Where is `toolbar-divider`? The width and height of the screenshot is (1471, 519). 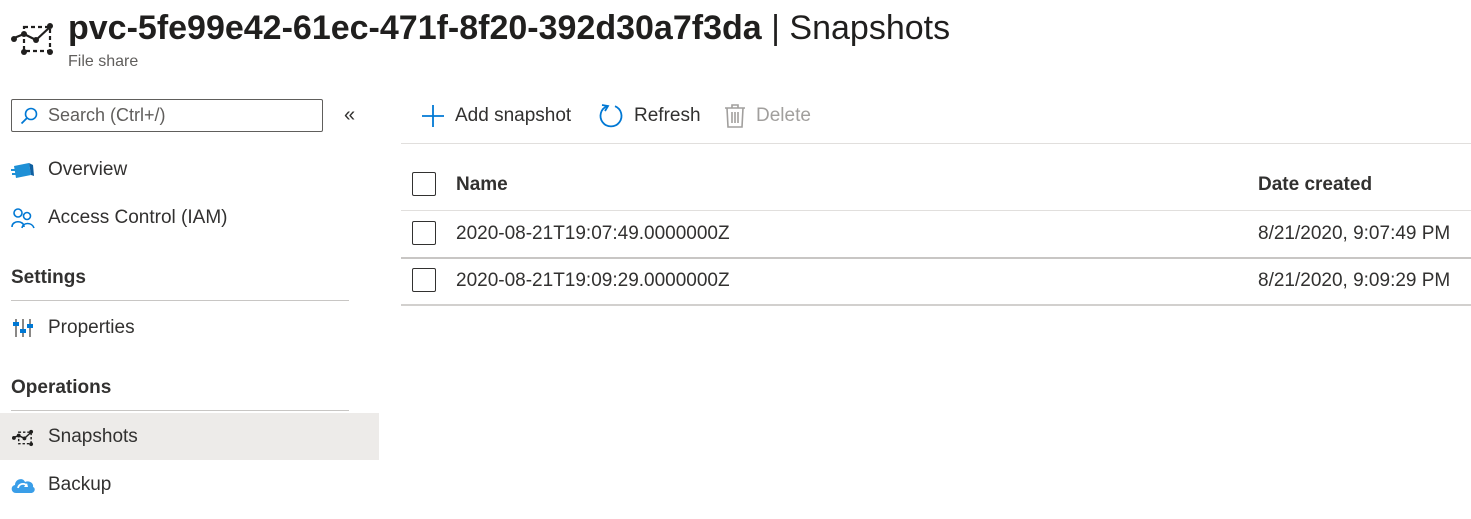 toolbar-divider is located at coordinates (936, 143).